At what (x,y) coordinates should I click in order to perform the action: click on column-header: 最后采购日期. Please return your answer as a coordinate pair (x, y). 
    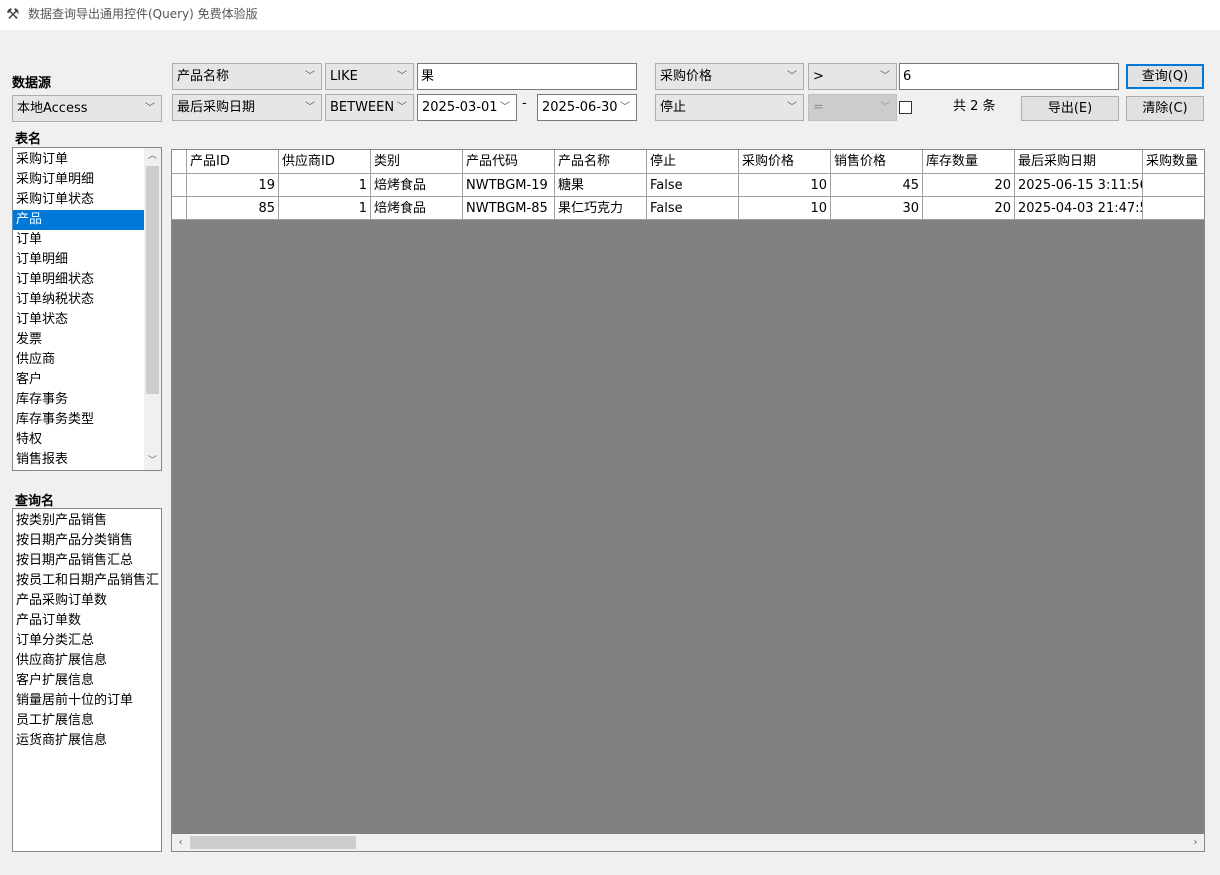
    Looking at the image, I should click on (1079, 162).